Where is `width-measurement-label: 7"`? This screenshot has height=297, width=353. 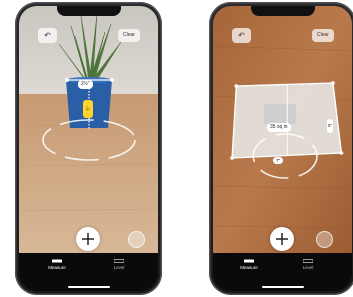 width-measurement-label: 7" is located at coordinates (278, 160).